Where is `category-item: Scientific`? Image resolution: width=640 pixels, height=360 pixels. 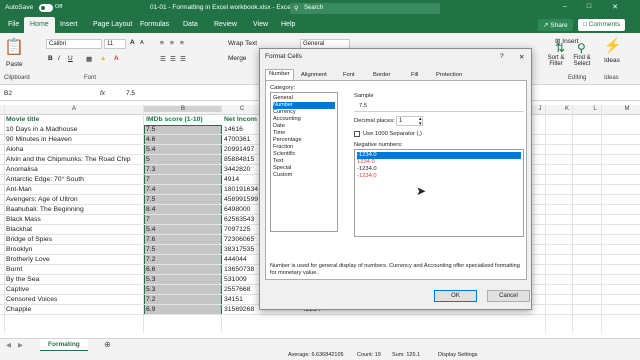
category-item: Scientific is located at coordinates (304, 154).